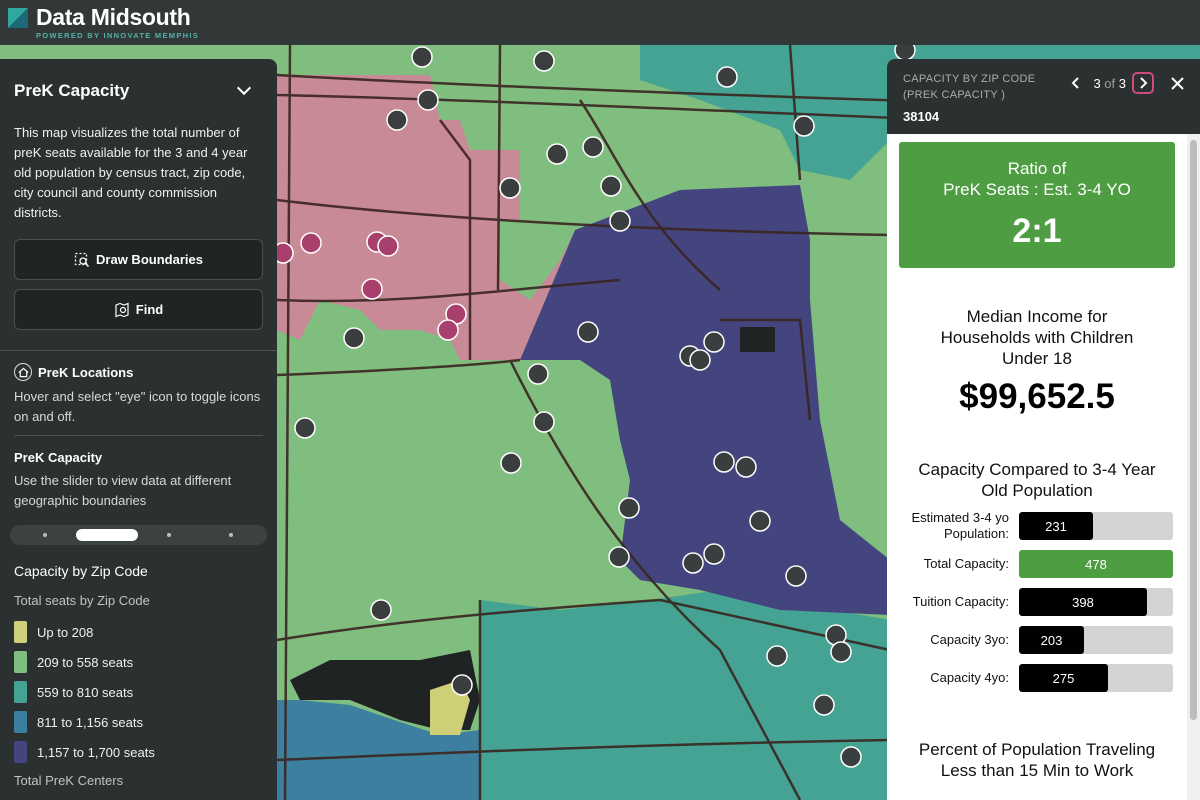  I want to click on page-total: 3, so click(1122, 83).